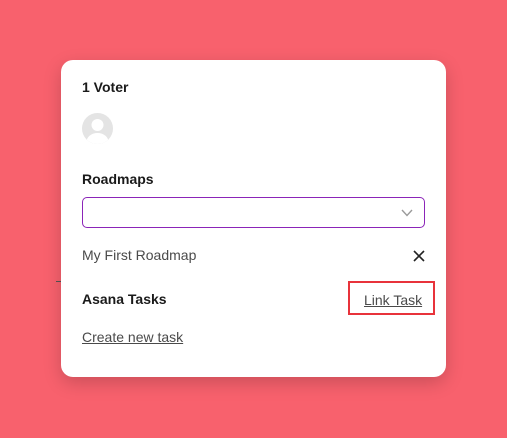 This screenshot has height=438, width=507. What do you see at coordinates (255, 257) in the screenshot?
I see `roadmap-list-item: My First Roadmap` at bounding box center [255, 257].